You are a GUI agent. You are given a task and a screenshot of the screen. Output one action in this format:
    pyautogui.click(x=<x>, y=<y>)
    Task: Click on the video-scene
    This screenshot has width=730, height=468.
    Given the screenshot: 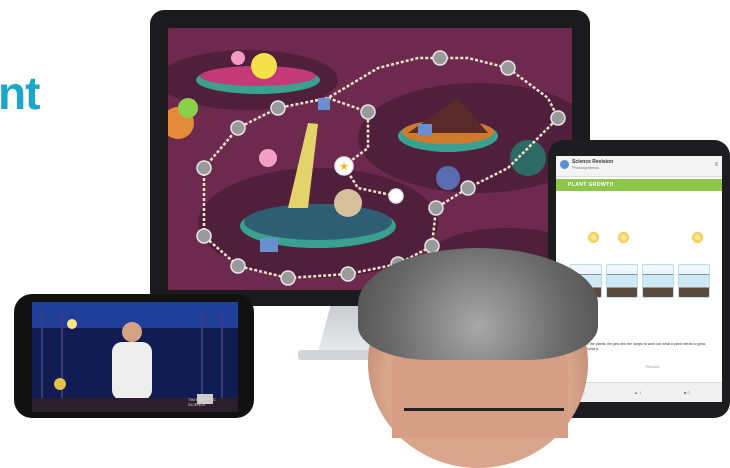 What is the action you would take?
    pyautogui.click(x=135, y=357)
    